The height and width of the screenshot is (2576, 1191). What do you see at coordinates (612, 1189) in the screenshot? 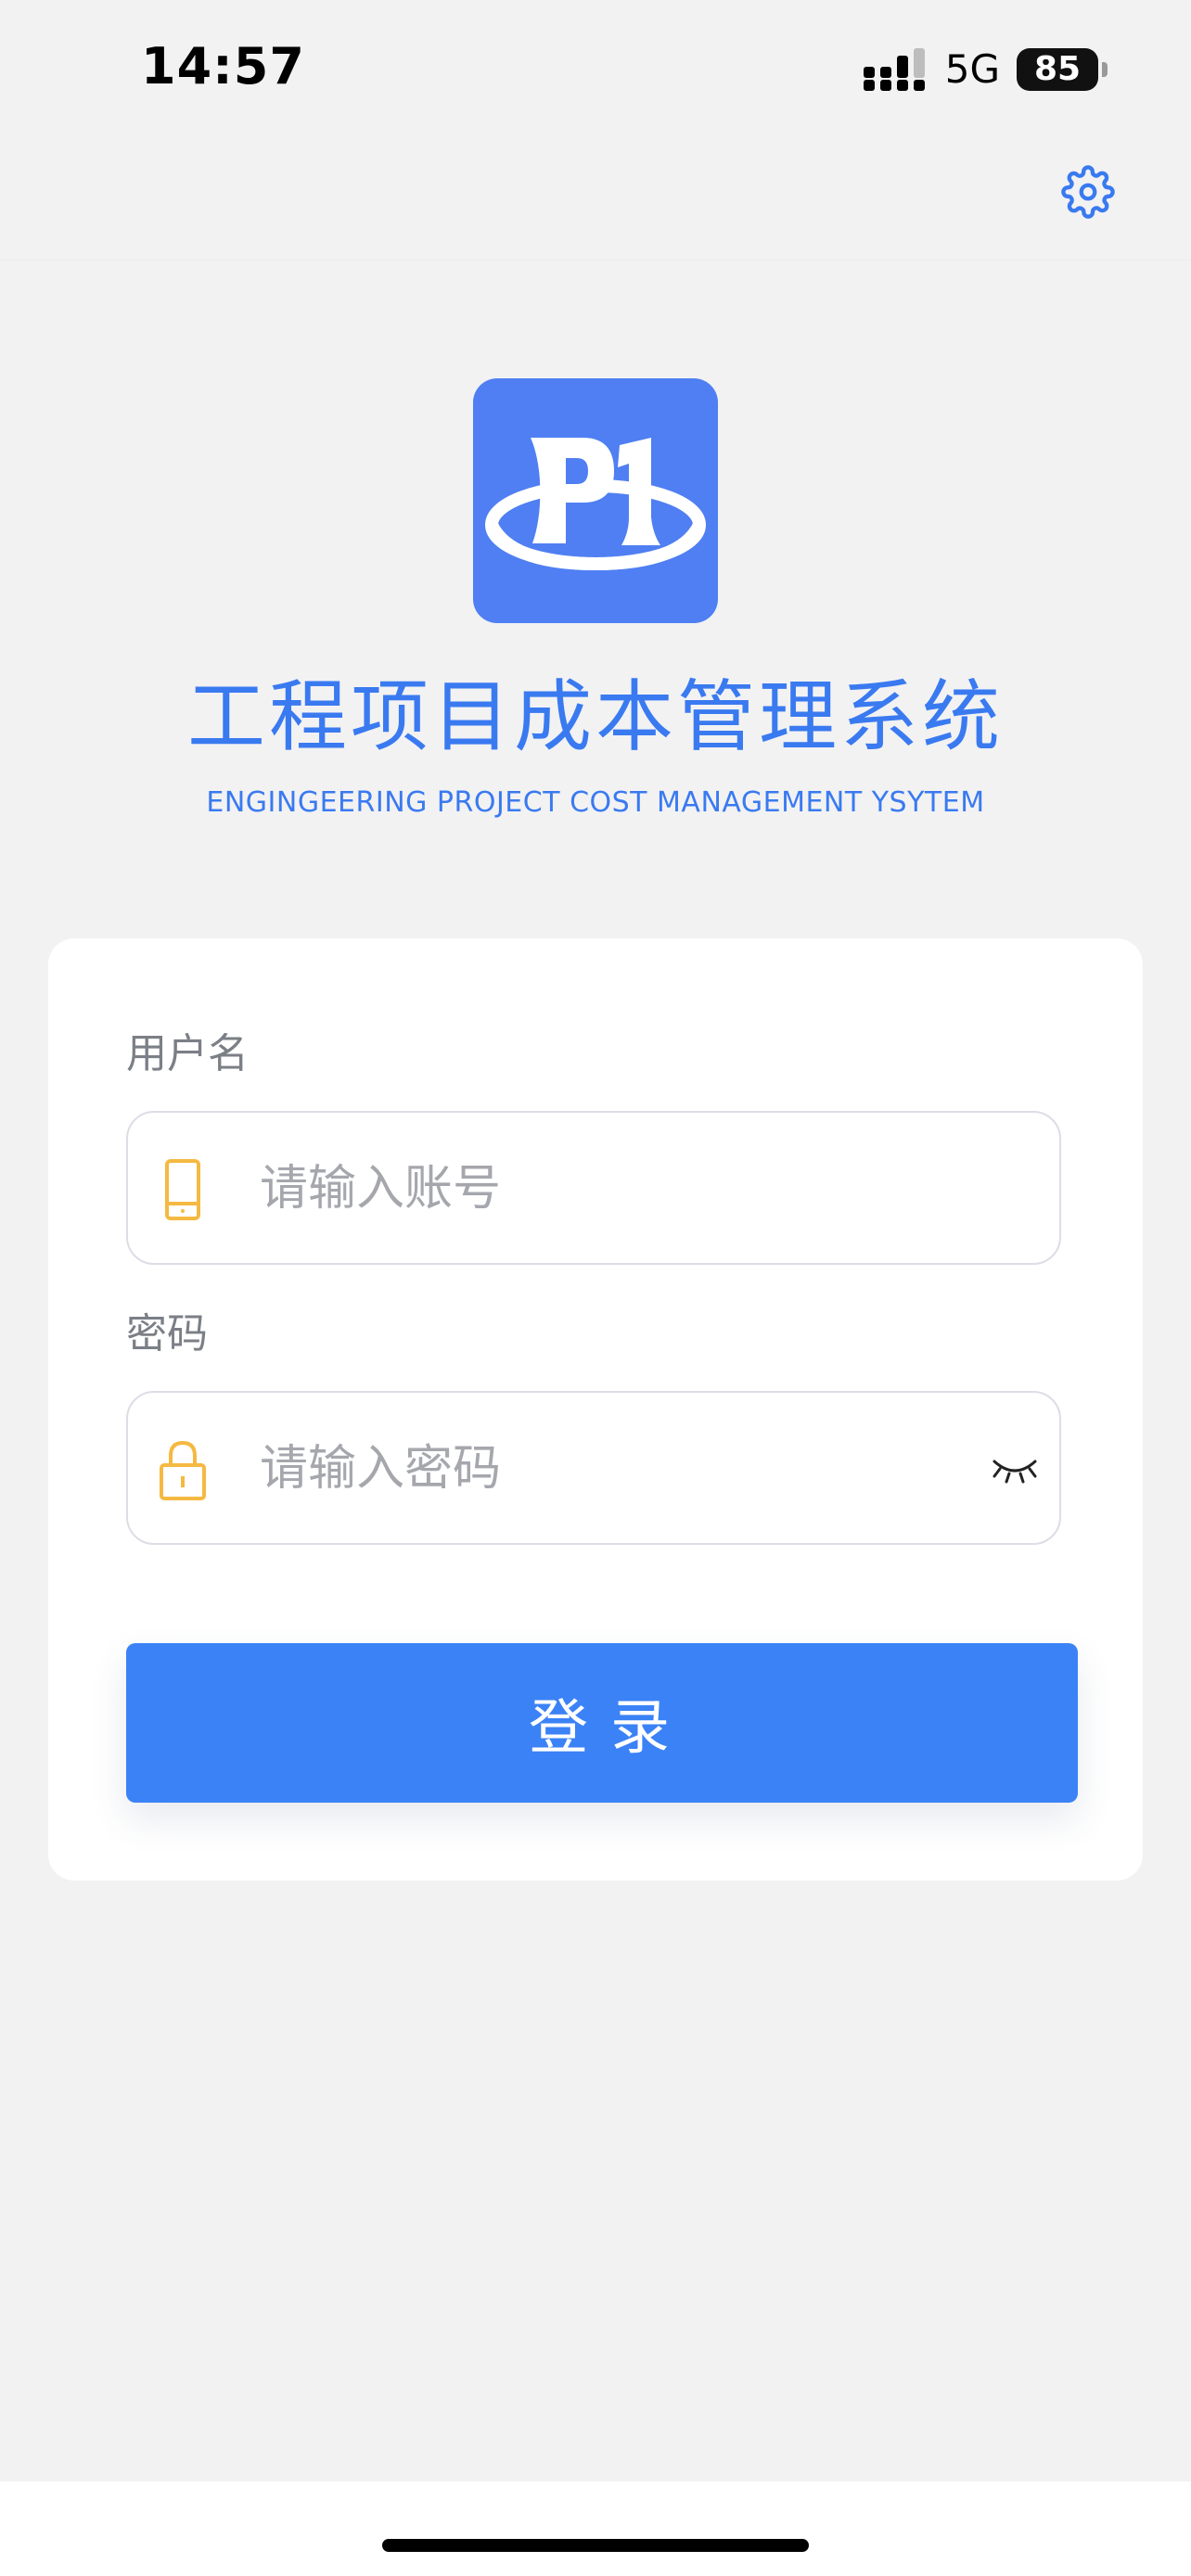
I see `username-input` at bounding box center [612, 1189].